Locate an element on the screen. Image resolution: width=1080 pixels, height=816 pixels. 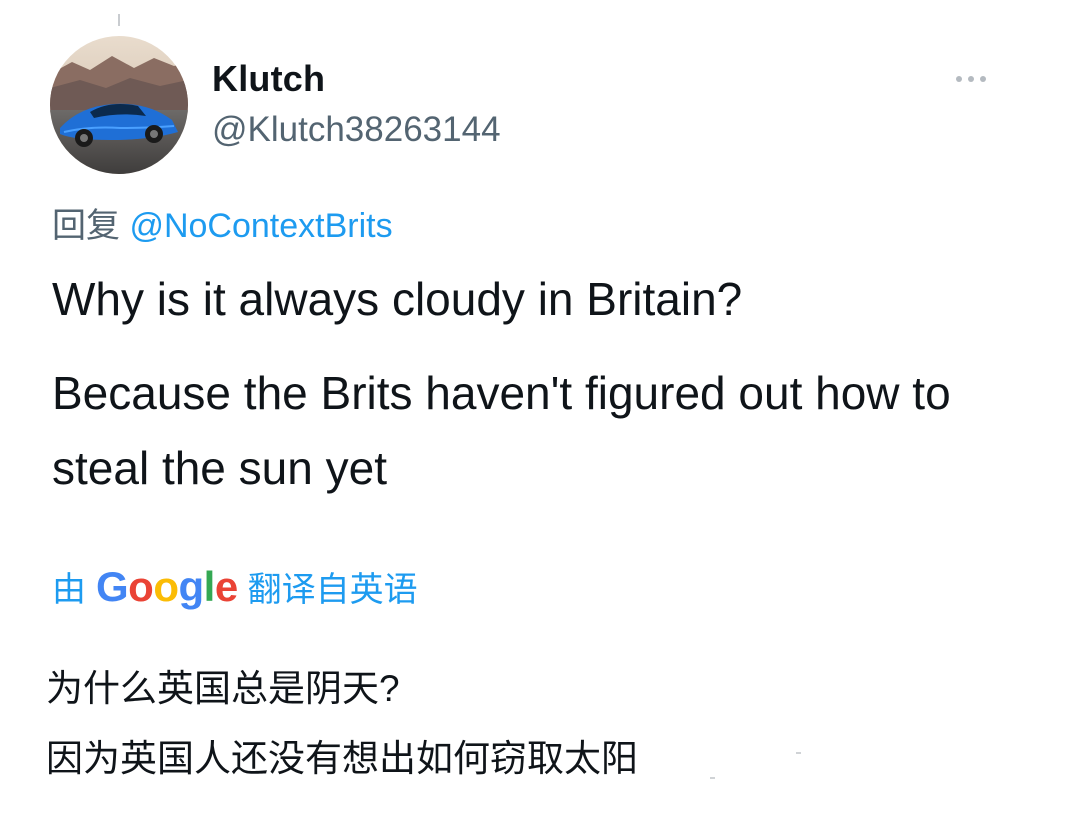
translation-suffix: 翻译自英语 is located at coordinates (332, 590).